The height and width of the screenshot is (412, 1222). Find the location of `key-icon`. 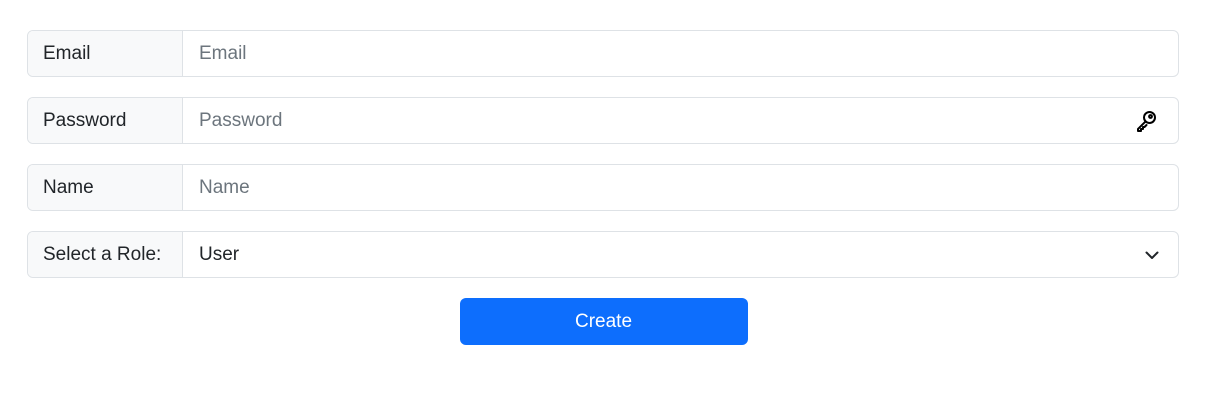

key-icon is located at coordinates (1146, 121).